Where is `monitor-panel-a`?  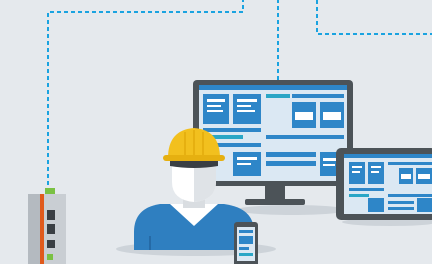 monitor-panel-a is located at coordinates (216, 109).